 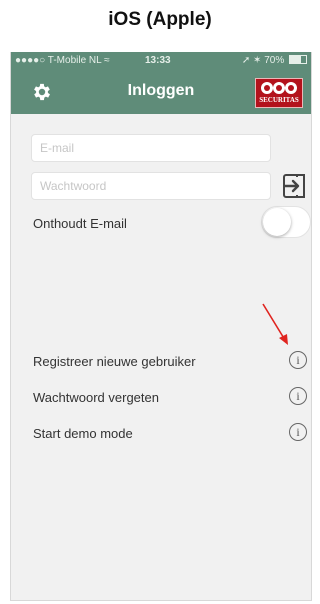 I want to click on screenshot-caption: iOS (Apple), so click(x=160, y=19).